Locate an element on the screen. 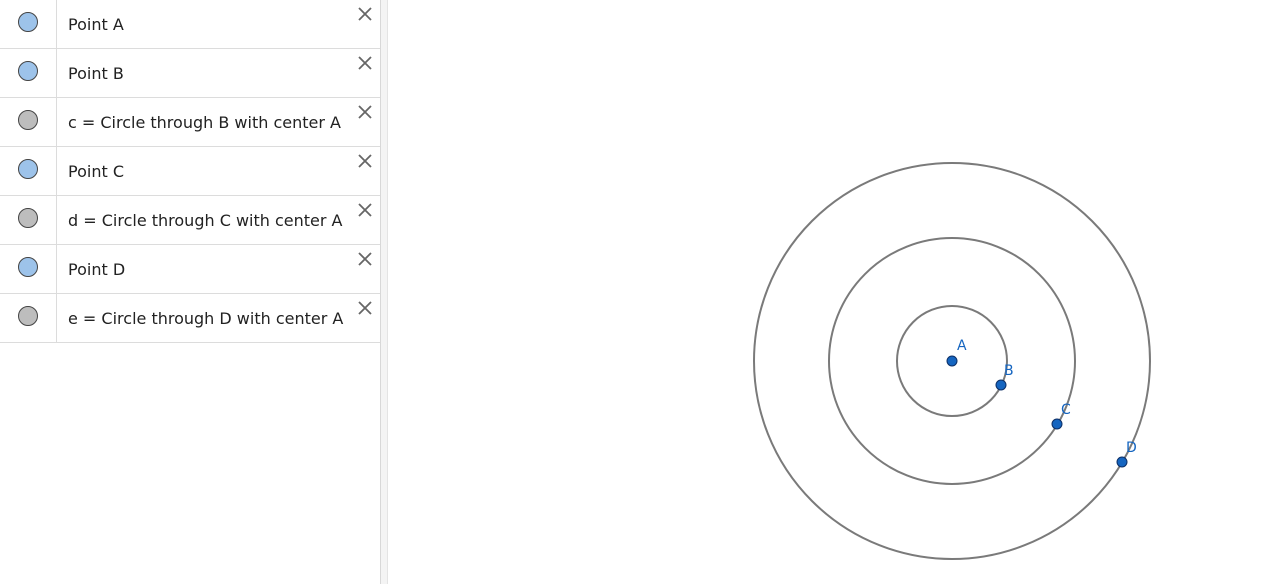 The height and width of the screenshot is (584, 1280). point-d-label: D is located at coordinates (1131, 448).